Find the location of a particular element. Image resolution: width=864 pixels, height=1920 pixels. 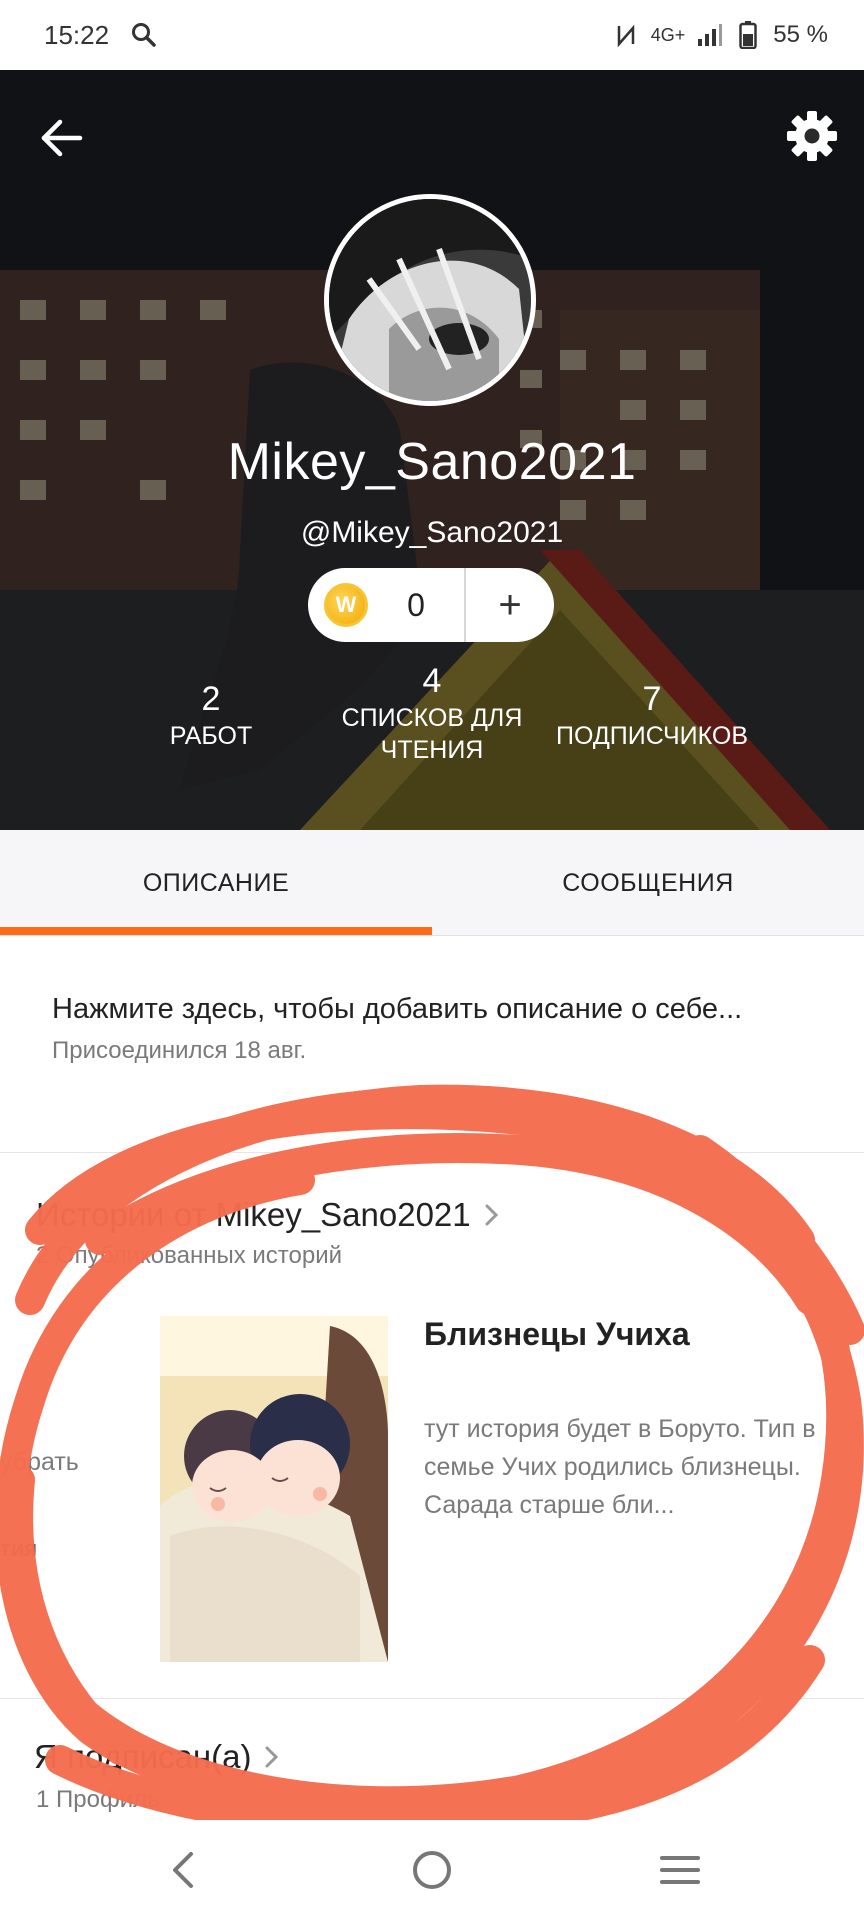

nav-menu-button is located at coordinates (680, 1870).